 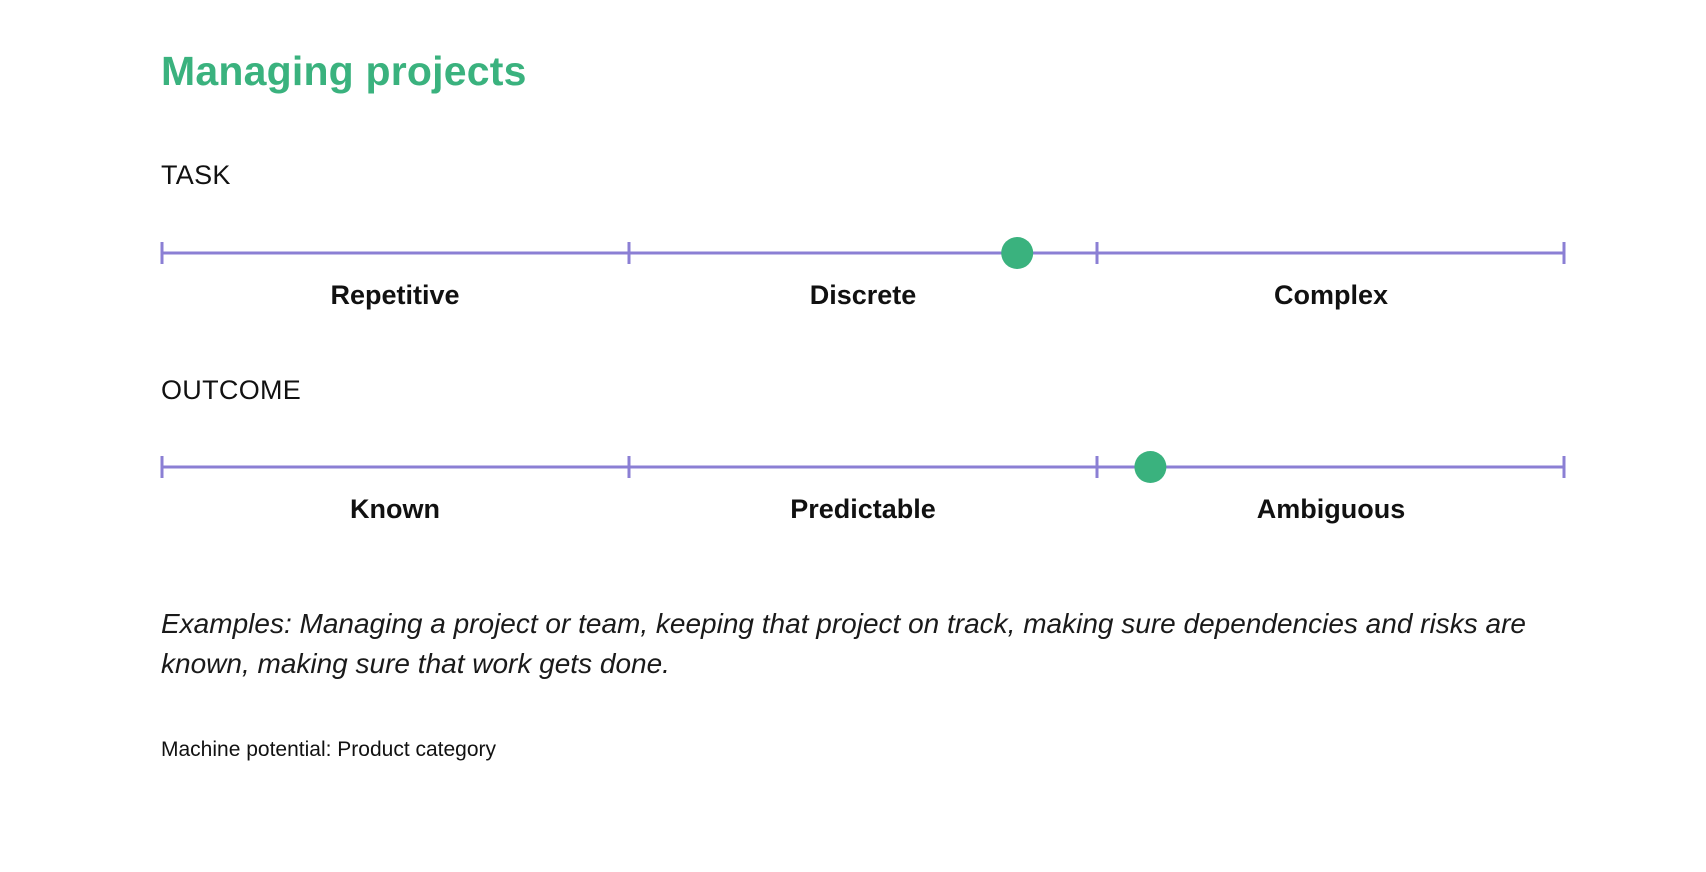 I want to click on task-scale-track, so click(x=863, y=253).